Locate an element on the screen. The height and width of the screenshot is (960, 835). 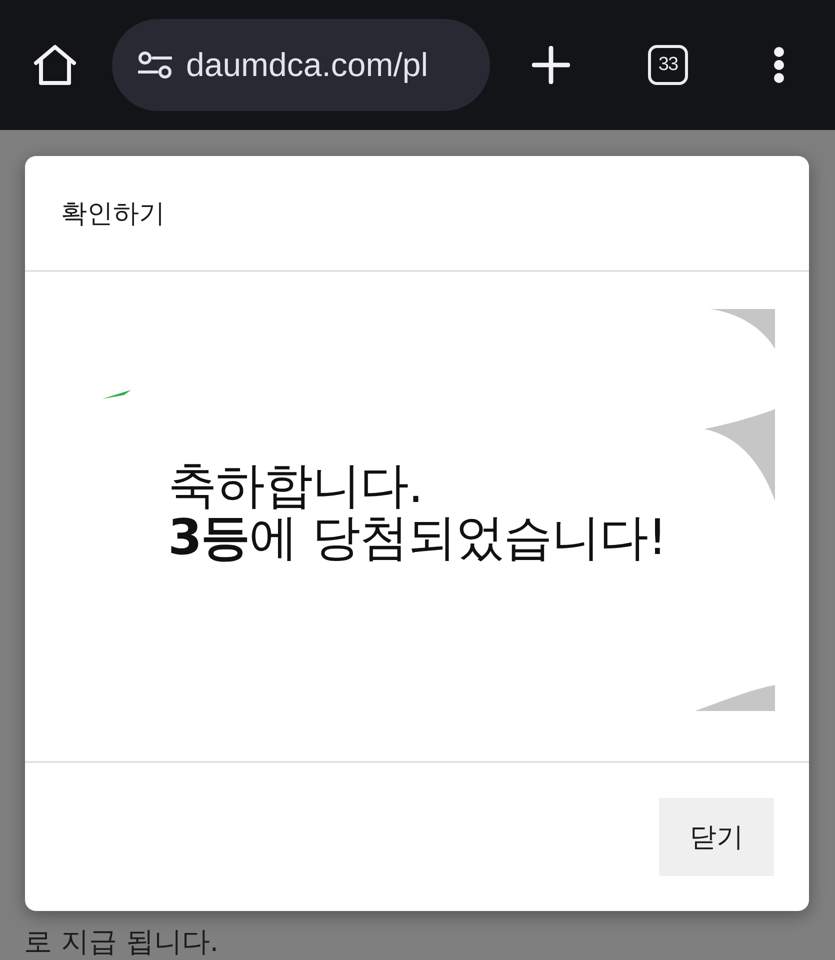
home-icon is located at coordinates (55, 65).